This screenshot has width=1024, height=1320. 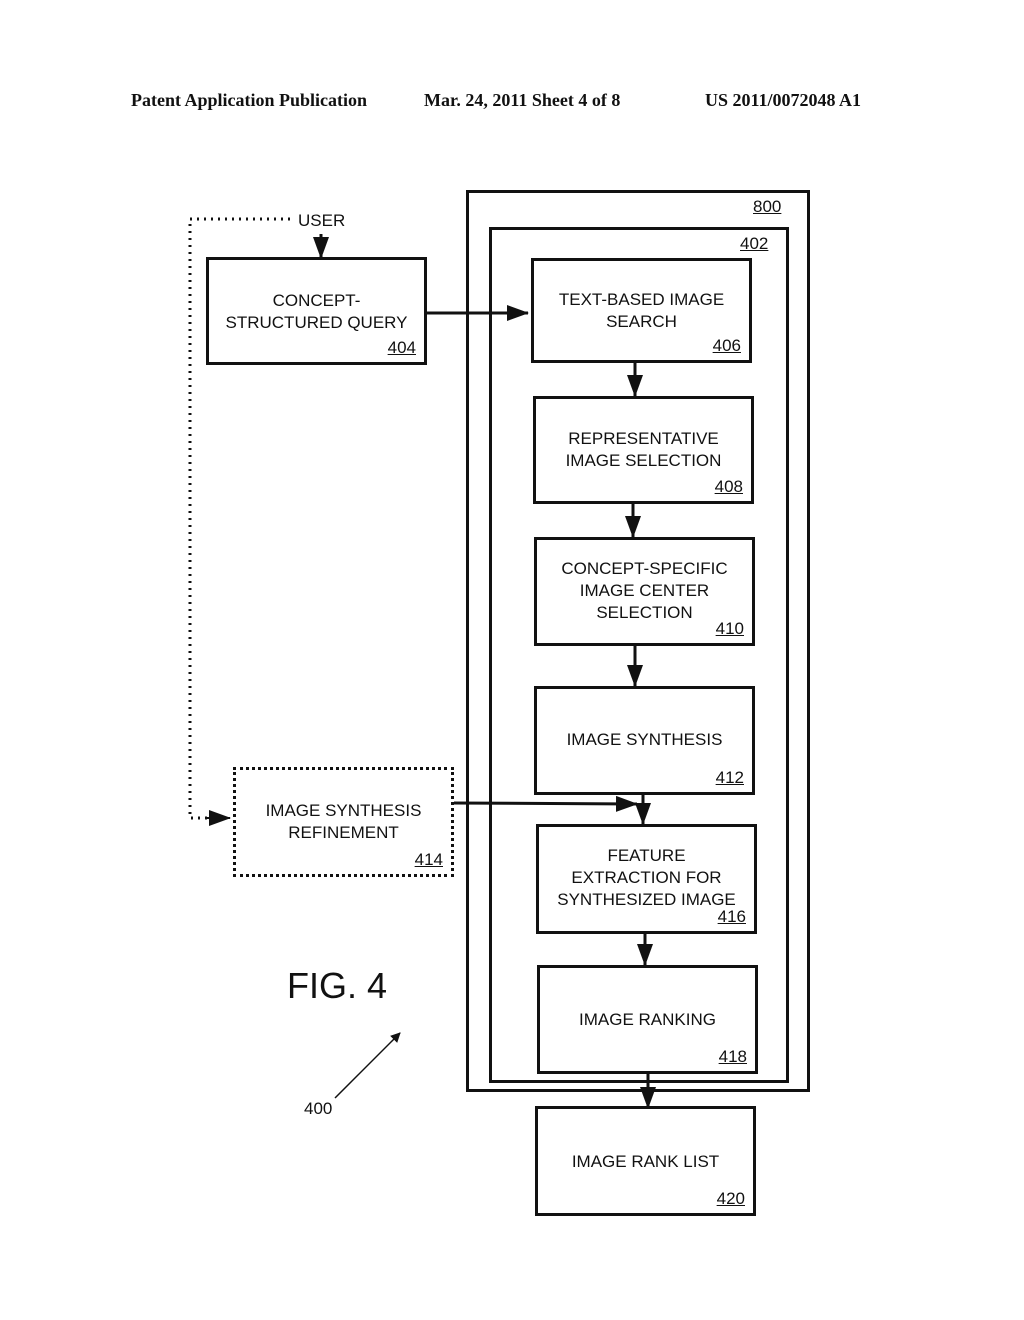 I want to click on box-414-text: IMAGE SYNTHESIS REFINEMENT, so click(x=343, y=821).